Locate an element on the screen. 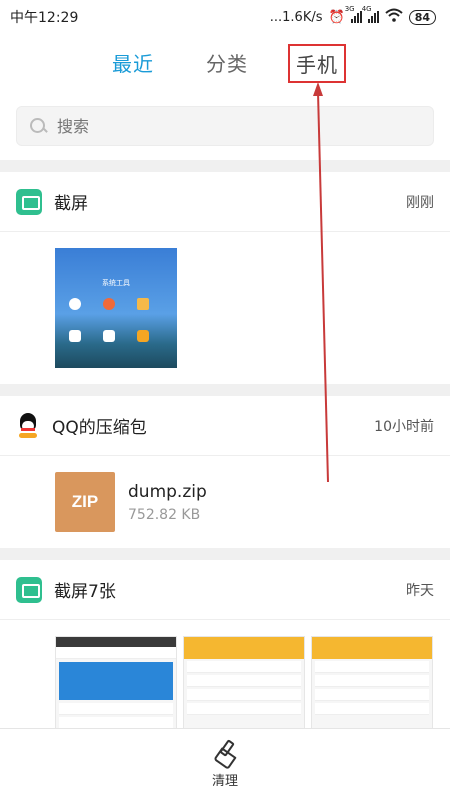 The height and width of the screenshot is (800, 450). section-screenshots-header: 截屏7张 昨天 is located at coordinates (225, 590).